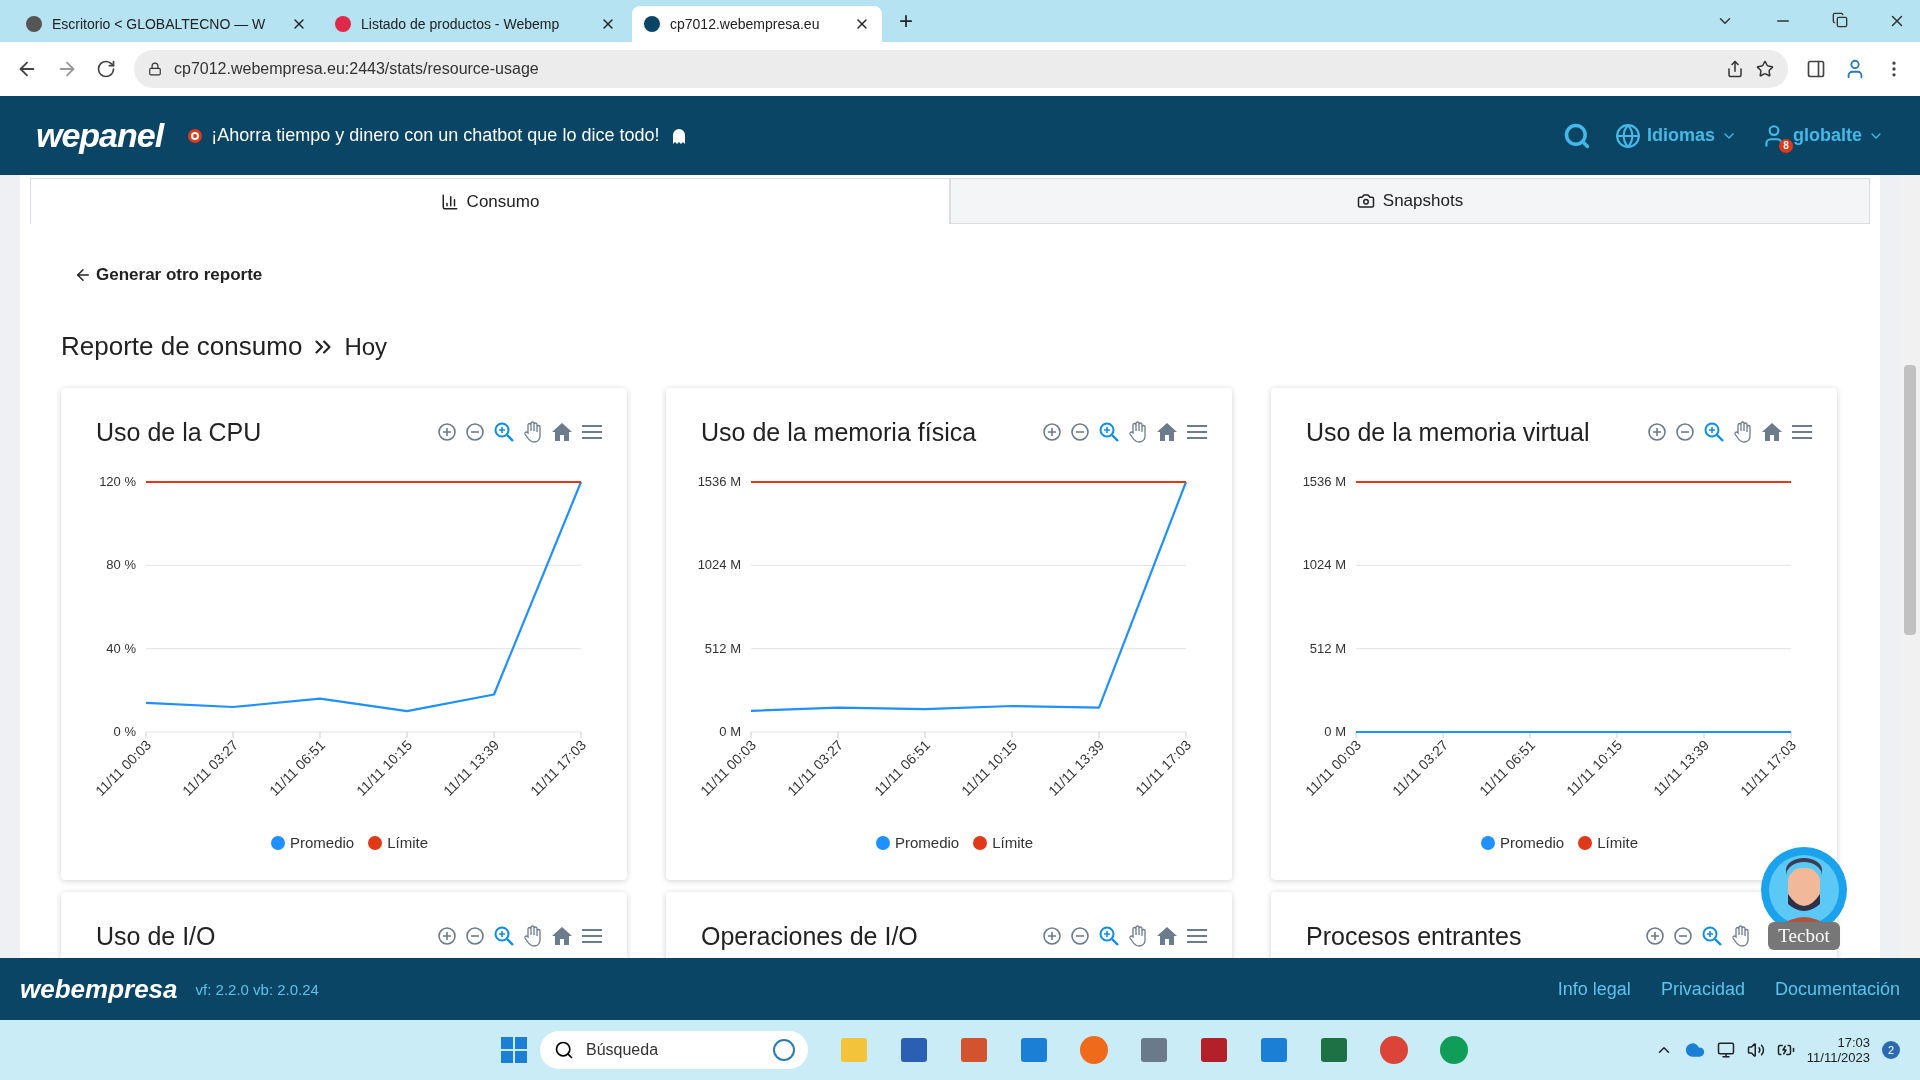 The height and width of the screenshot is (1080, 1920). What do you see at coordinates (99, 989) in the screenshot?
I see `logo: webempresa` at bounding box center [99, 989].